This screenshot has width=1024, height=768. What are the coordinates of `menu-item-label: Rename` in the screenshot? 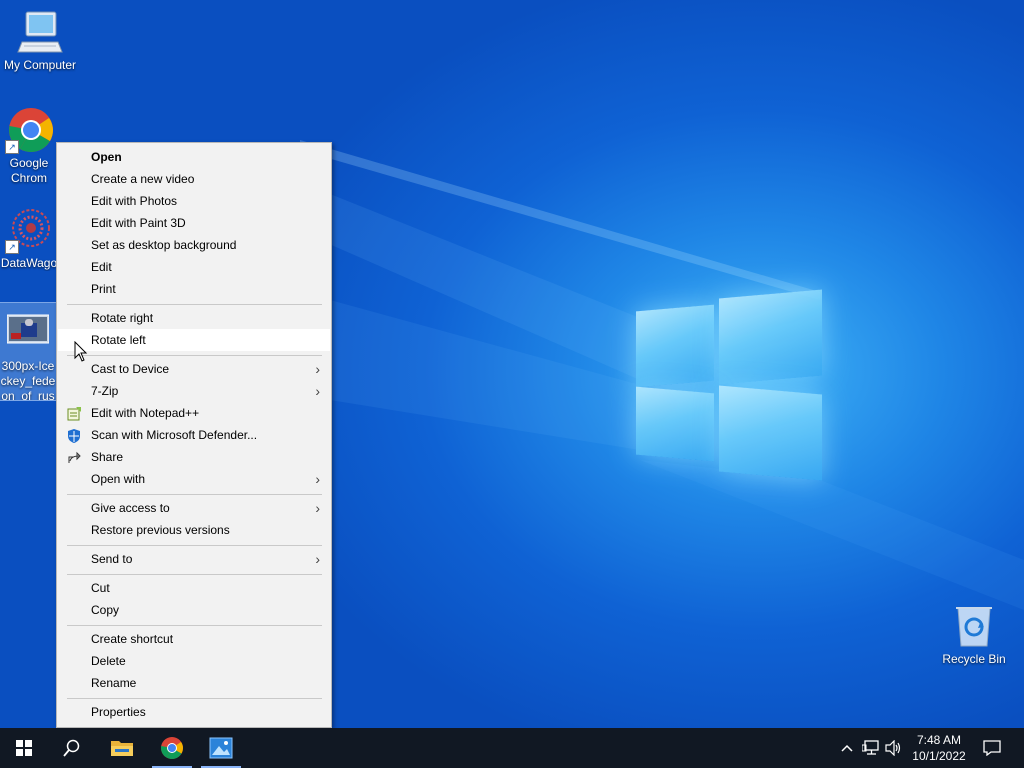 It's located at (114, 683).